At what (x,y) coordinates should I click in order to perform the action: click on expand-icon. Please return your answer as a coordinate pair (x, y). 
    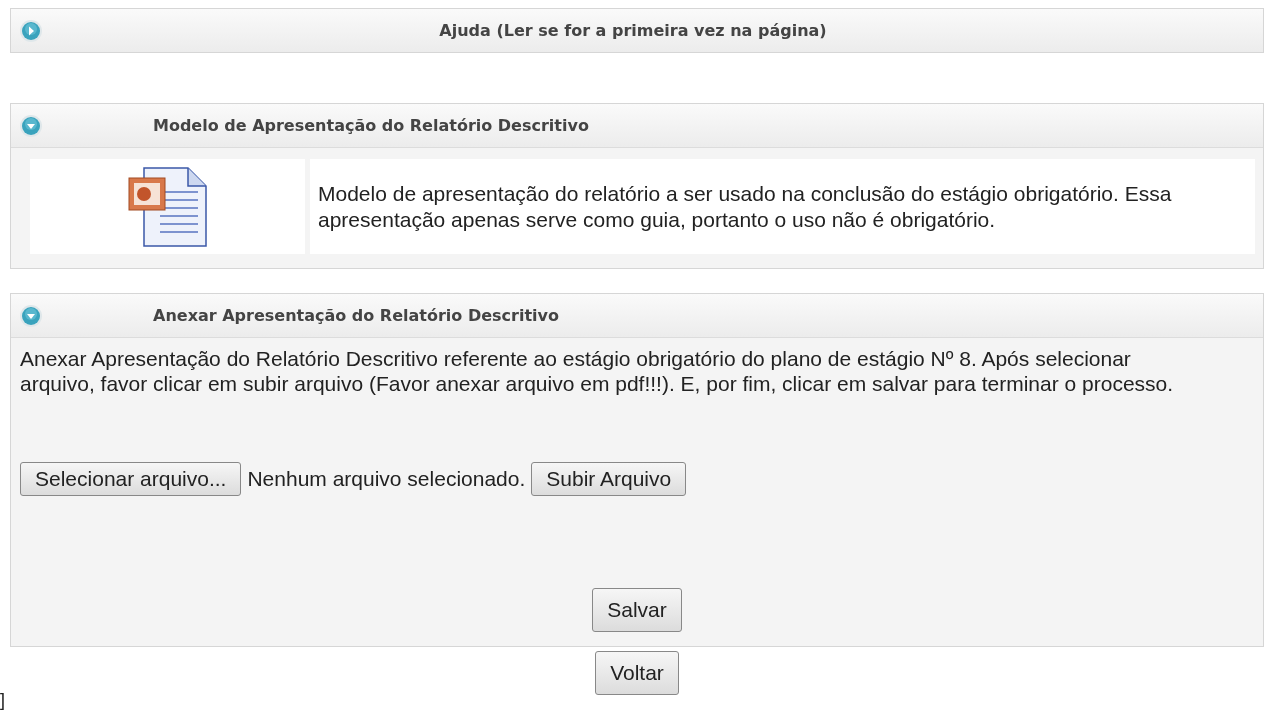
    Looking at the image, I should click on (31, 30).